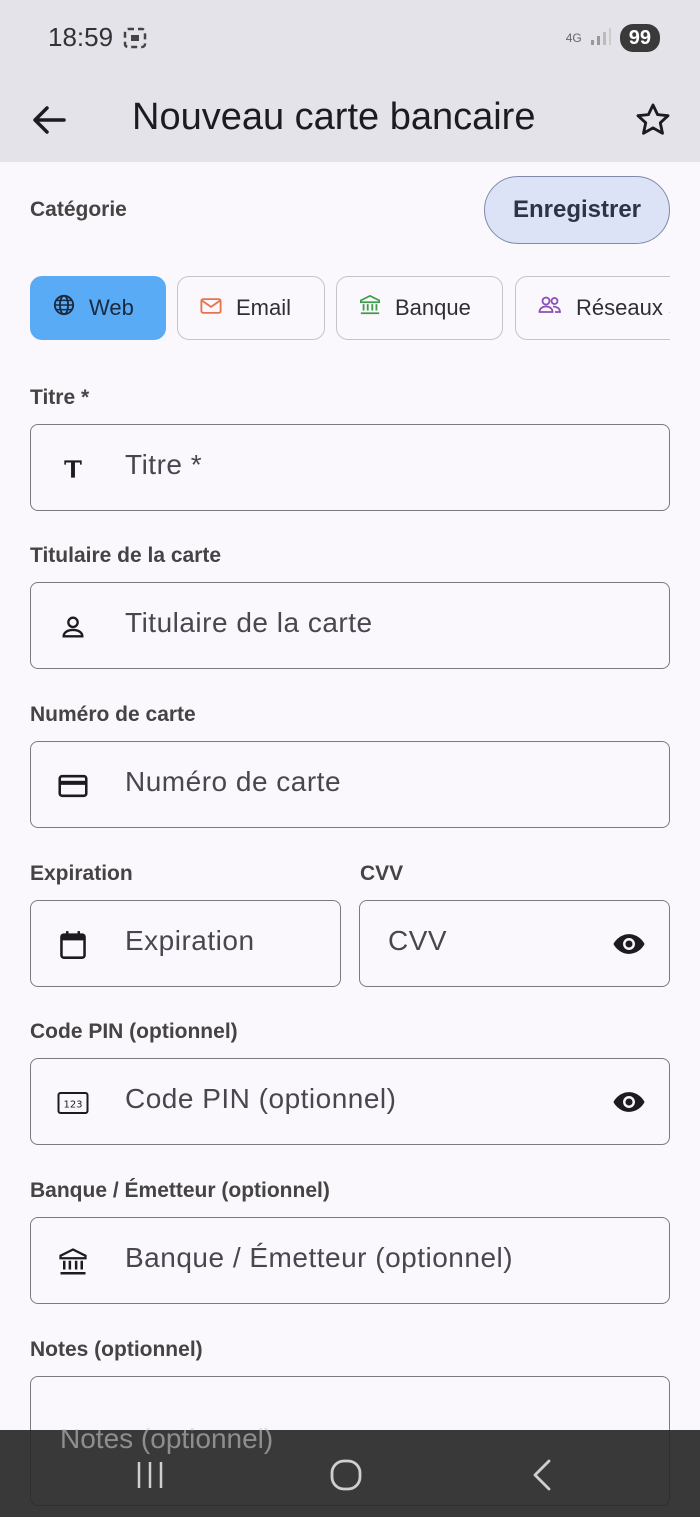 Image resolution: width=700 pixels, height=1517 pixels. What do you see at coordinates (126, 555) in the screenshot?
I see `holder-label: Titulaire de la carte` at bounding box center [126, 555].